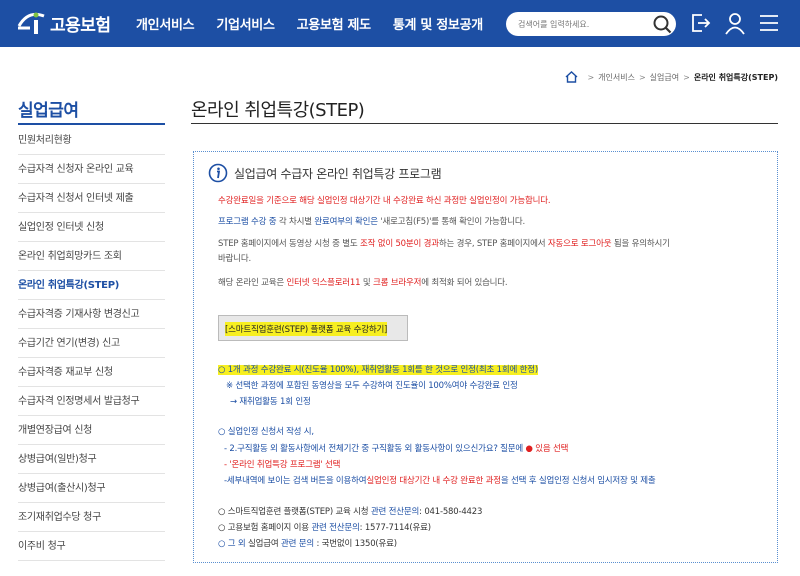 The width and height of the screenshot is (800, 576). Describe the element at coordinates (571, 77) in the screenshot. I see `home-icon` at that location.